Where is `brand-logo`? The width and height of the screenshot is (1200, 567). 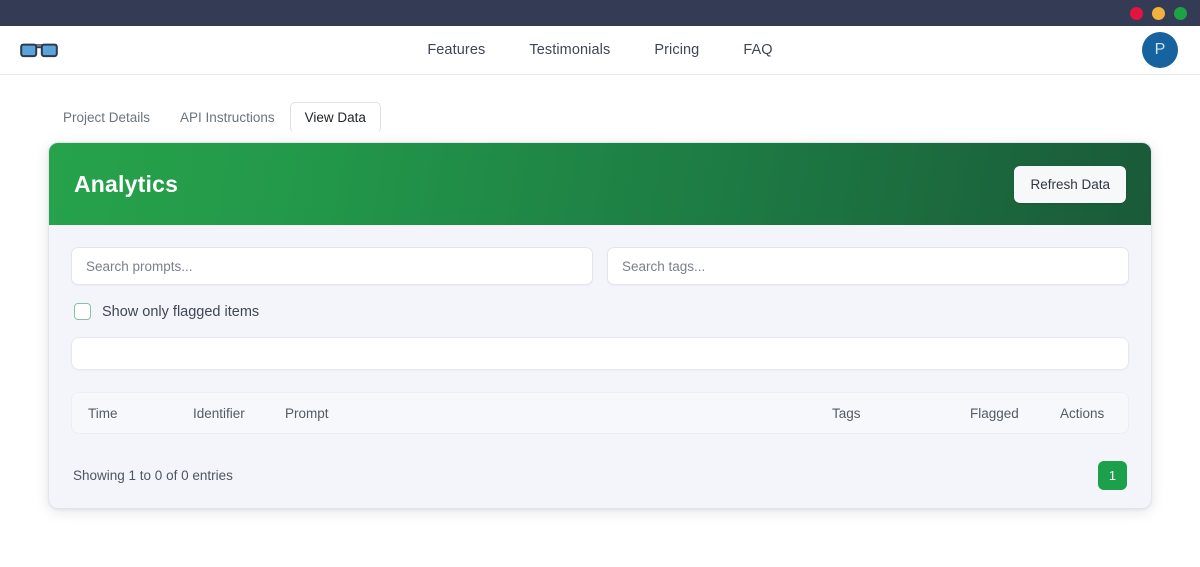 brand-logo is located at coordinates (50, 50).